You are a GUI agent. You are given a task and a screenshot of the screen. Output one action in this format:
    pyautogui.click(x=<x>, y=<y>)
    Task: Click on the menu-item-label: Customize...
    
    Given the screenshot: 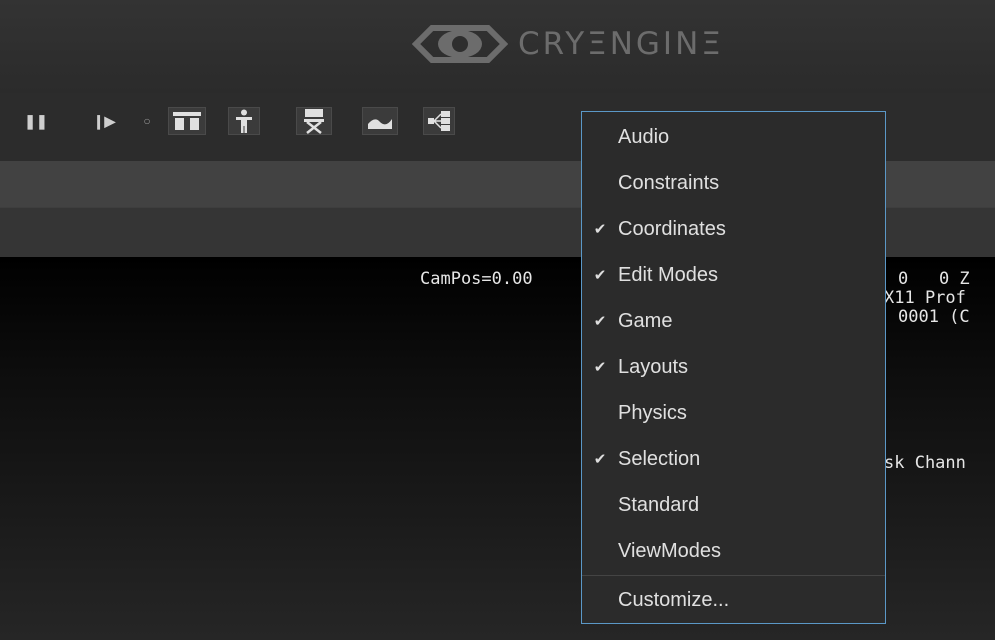 What is the action you would take?
    pyautogui.click(x=674, y=599)
    